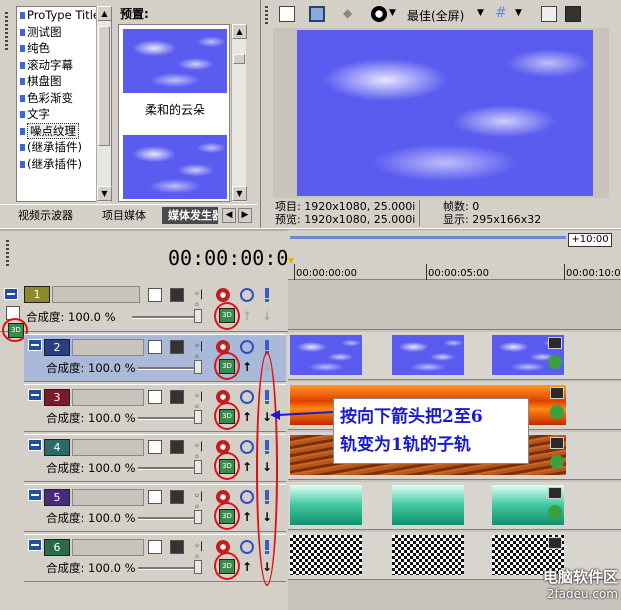  Describe the element at coordinates (267, 295) in the screenshot. I see `solo-icon` at that location.